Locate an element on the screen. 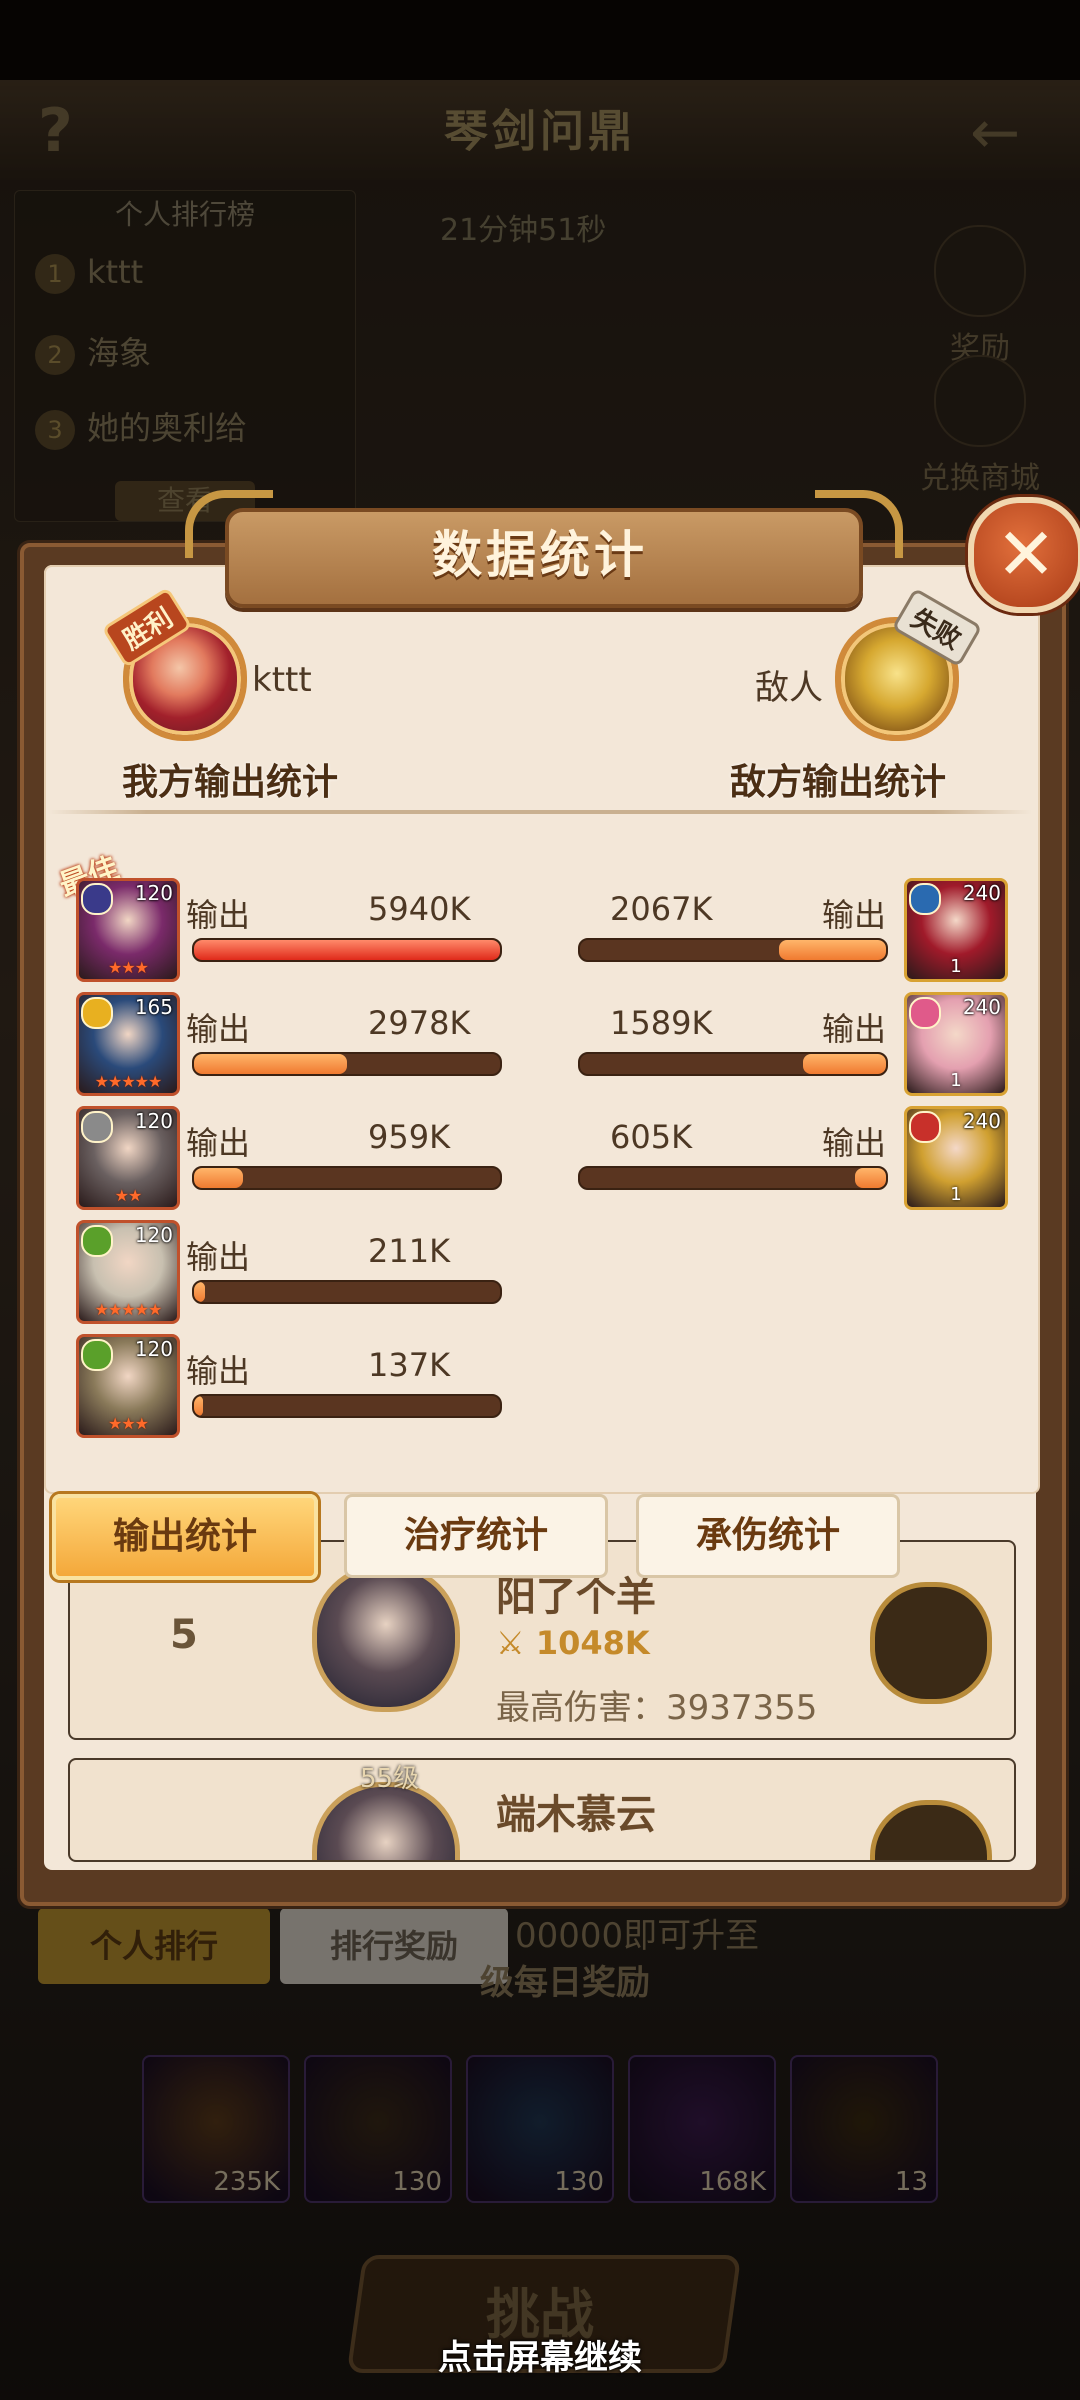  enemy-damage-label: 敌方输出统计 is located at coordinates (838, 782).